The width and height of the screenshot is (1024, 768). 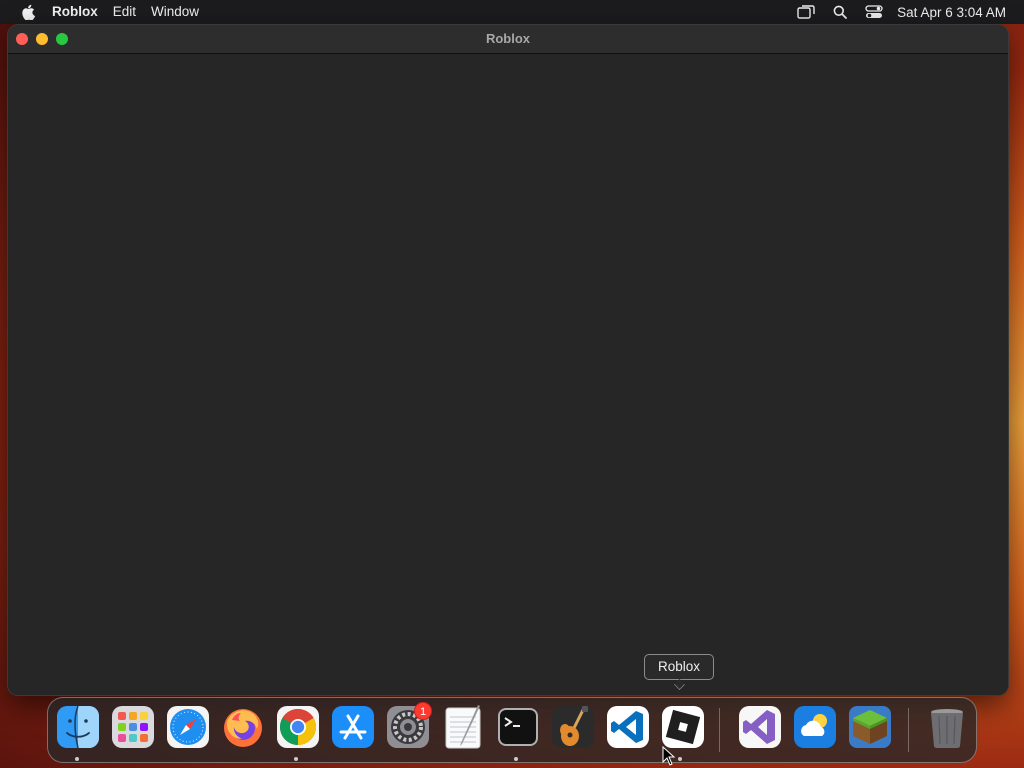 I want to click on dock-item-weather, so click(x=815, y=727).